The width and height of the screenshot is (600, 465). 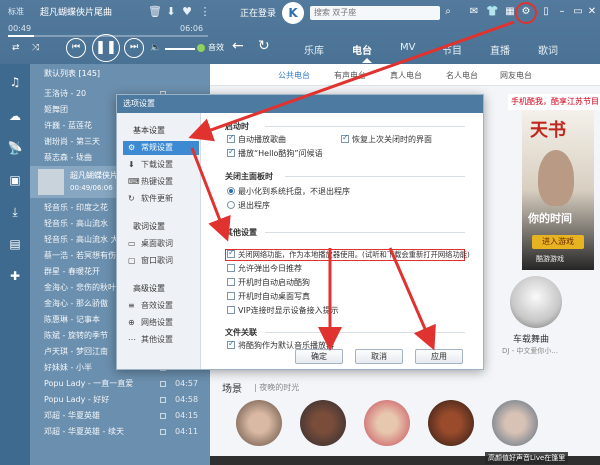 I want to click on ad-play-button: 进入游戏, so click(x=558, y=242).